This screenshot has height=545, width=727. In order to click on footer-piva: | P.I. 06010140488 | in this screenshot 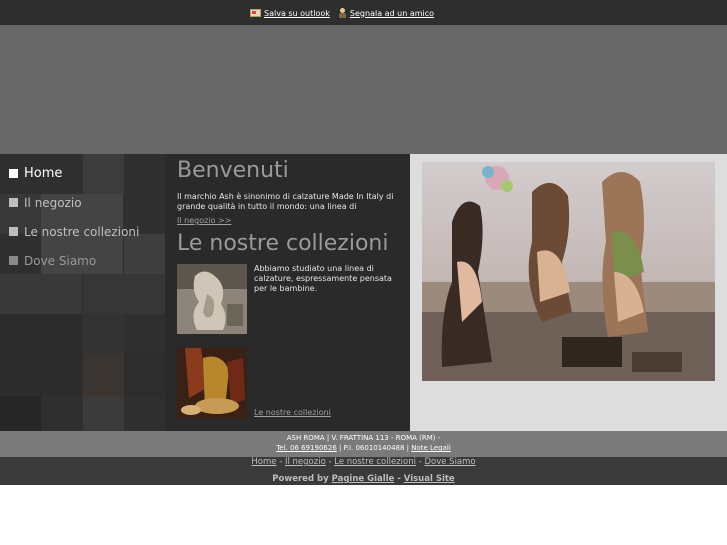, I will do `click(374, 448)`.